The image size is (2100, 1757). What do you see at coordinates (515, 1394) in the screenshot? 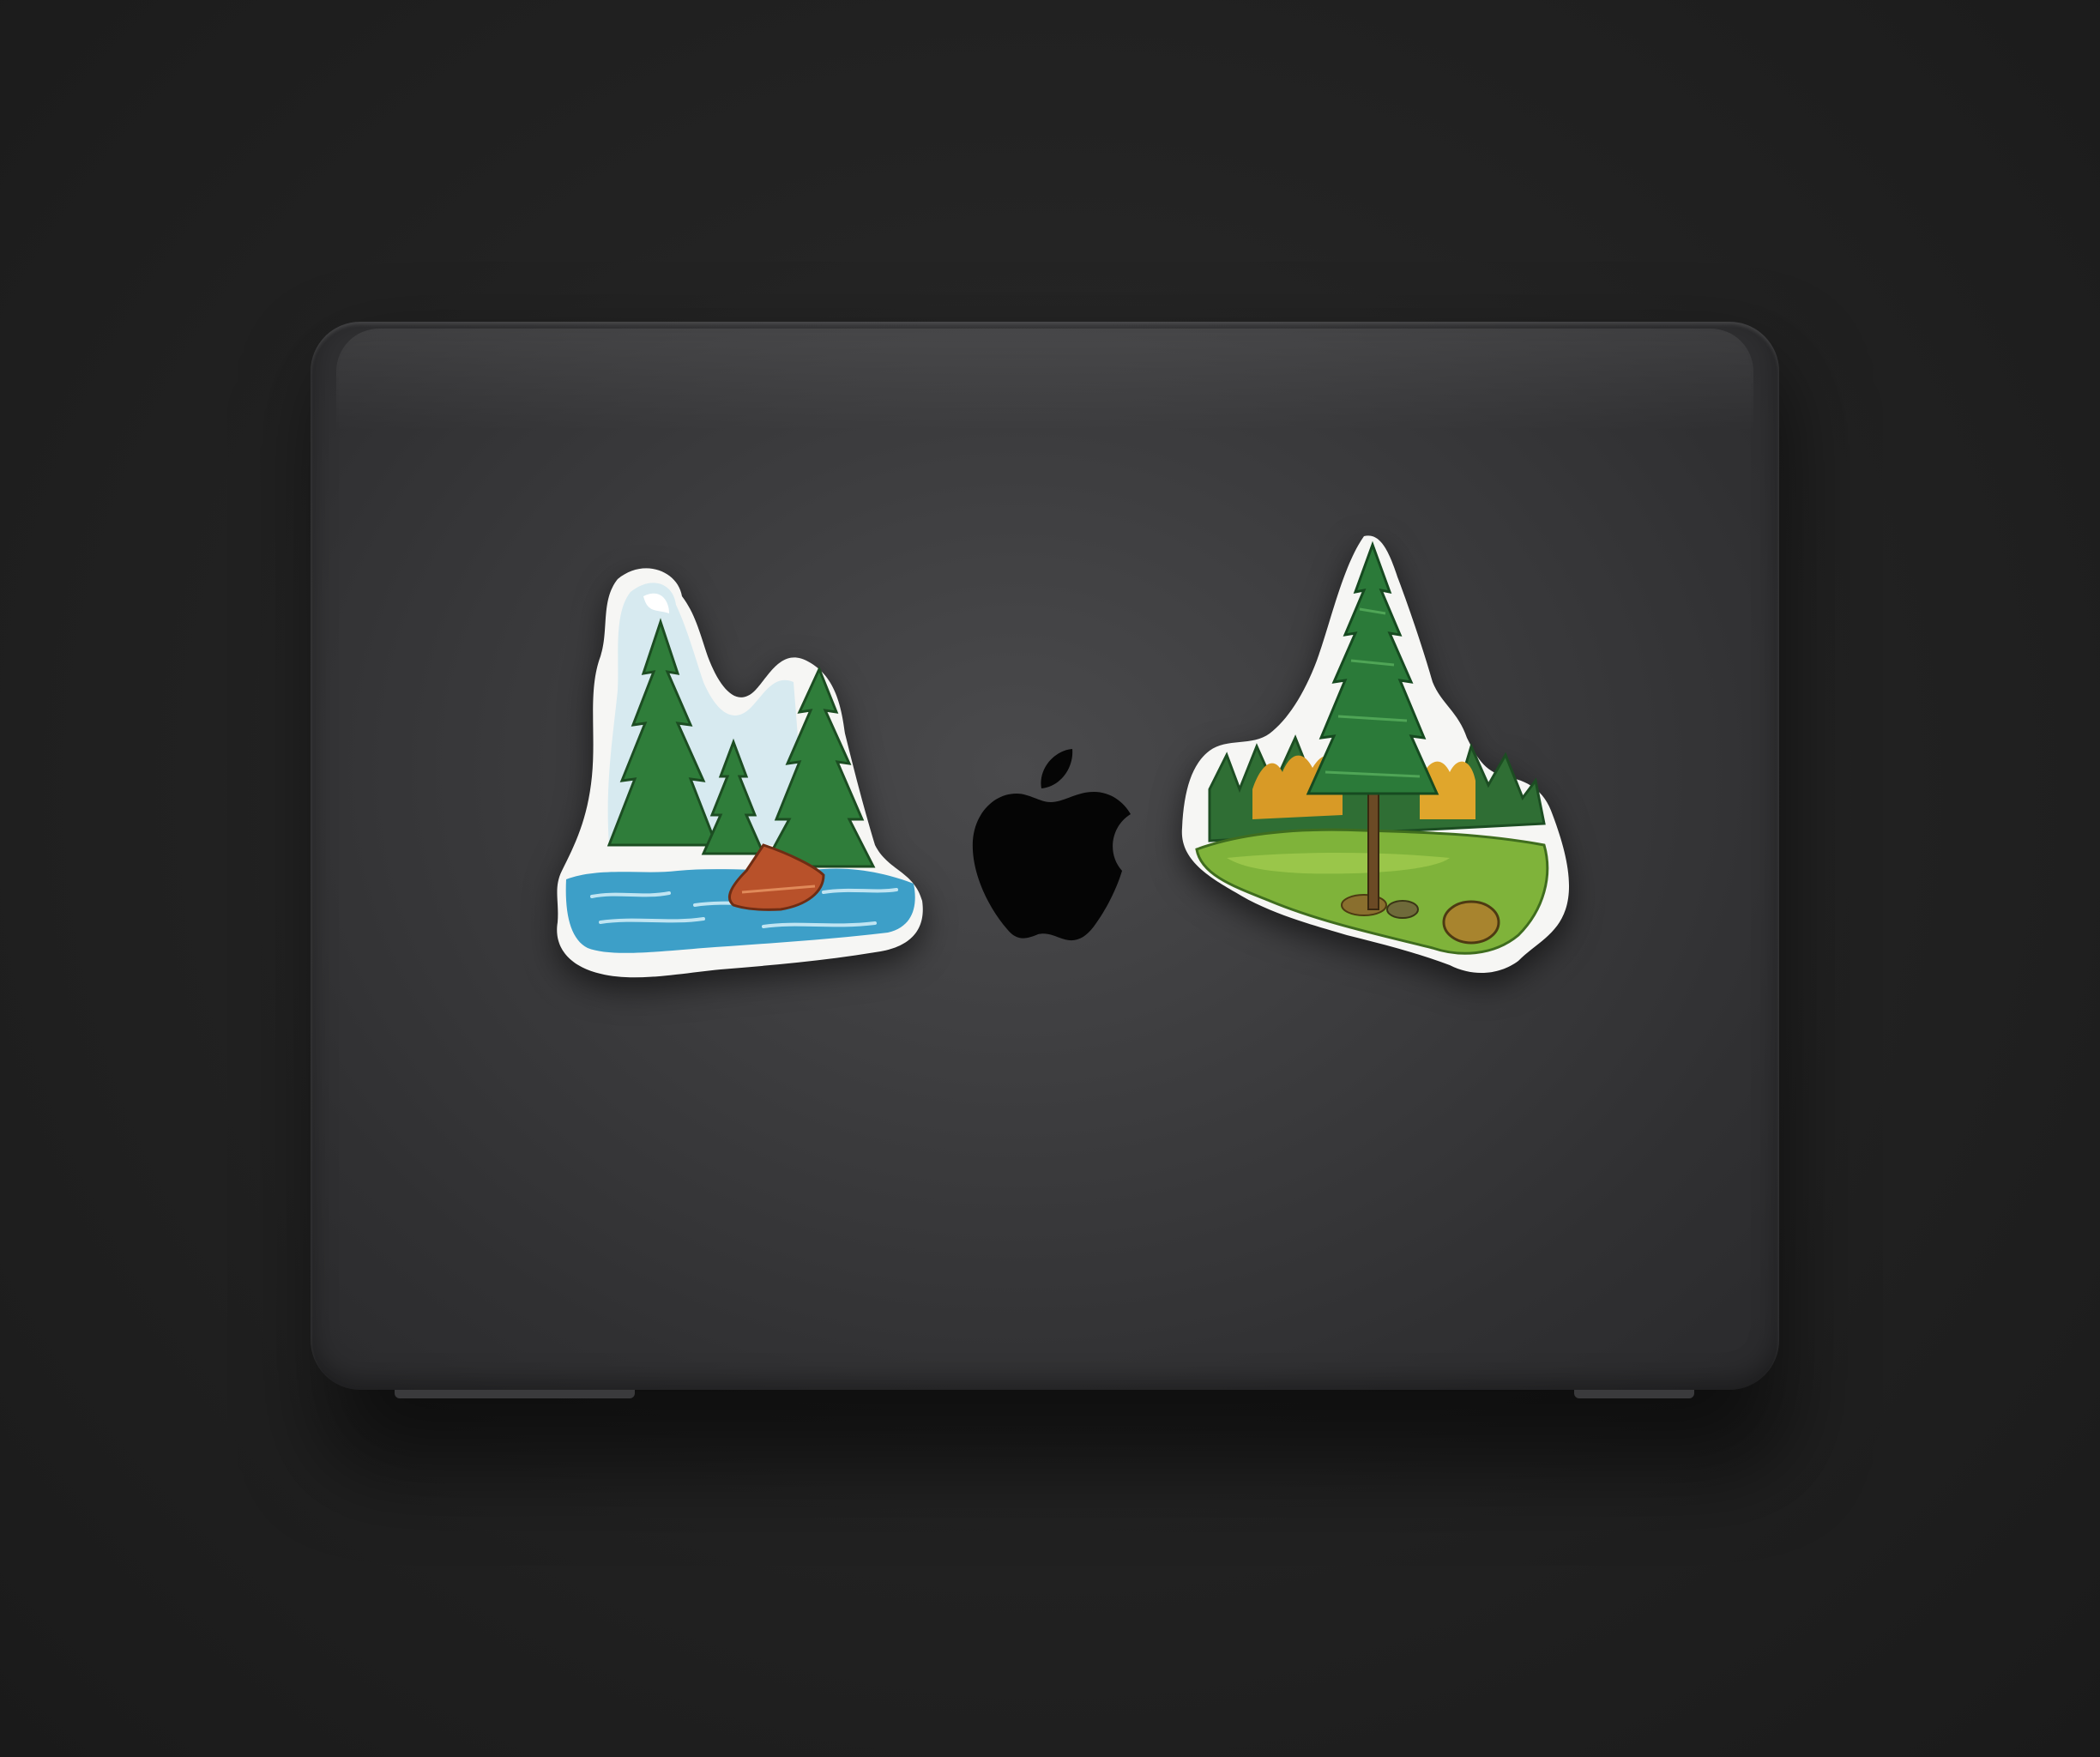
I see `laptop-hinge-left` at bounding box center [515, 1394].